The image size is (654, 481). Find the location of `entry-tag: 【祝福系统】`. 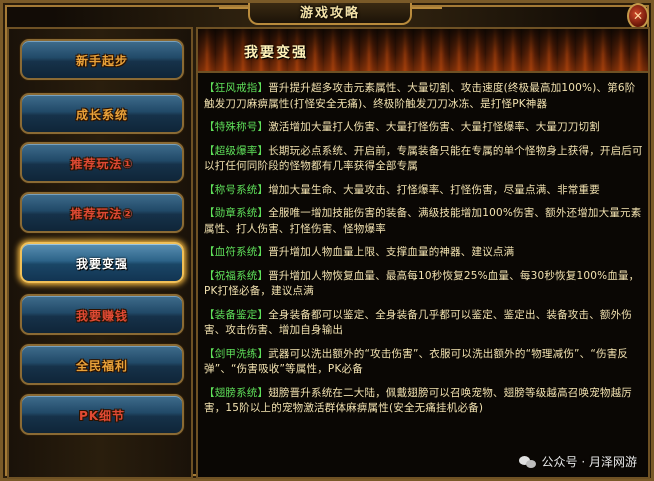

entry-tag: 【祝福系统】 is located at coordinates (236, 276).